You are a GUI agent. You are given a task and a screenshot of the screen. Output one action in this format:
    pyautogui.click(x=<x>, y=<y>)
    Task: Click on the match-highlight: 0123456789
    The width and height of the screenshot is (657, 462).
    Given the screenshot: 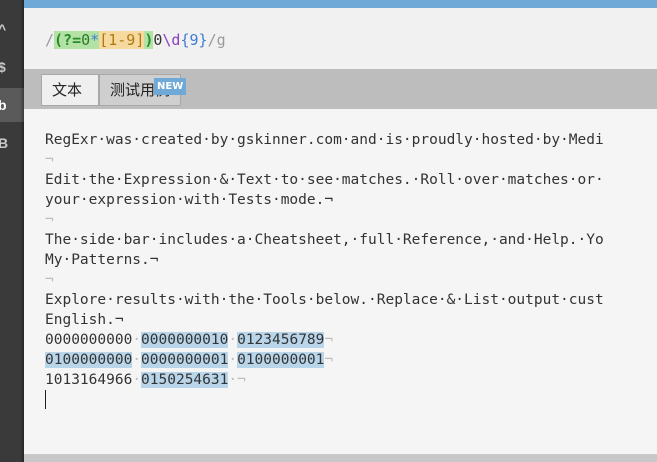 What is the action you would take?
    pyautogui.click(x=281, y=340)
    